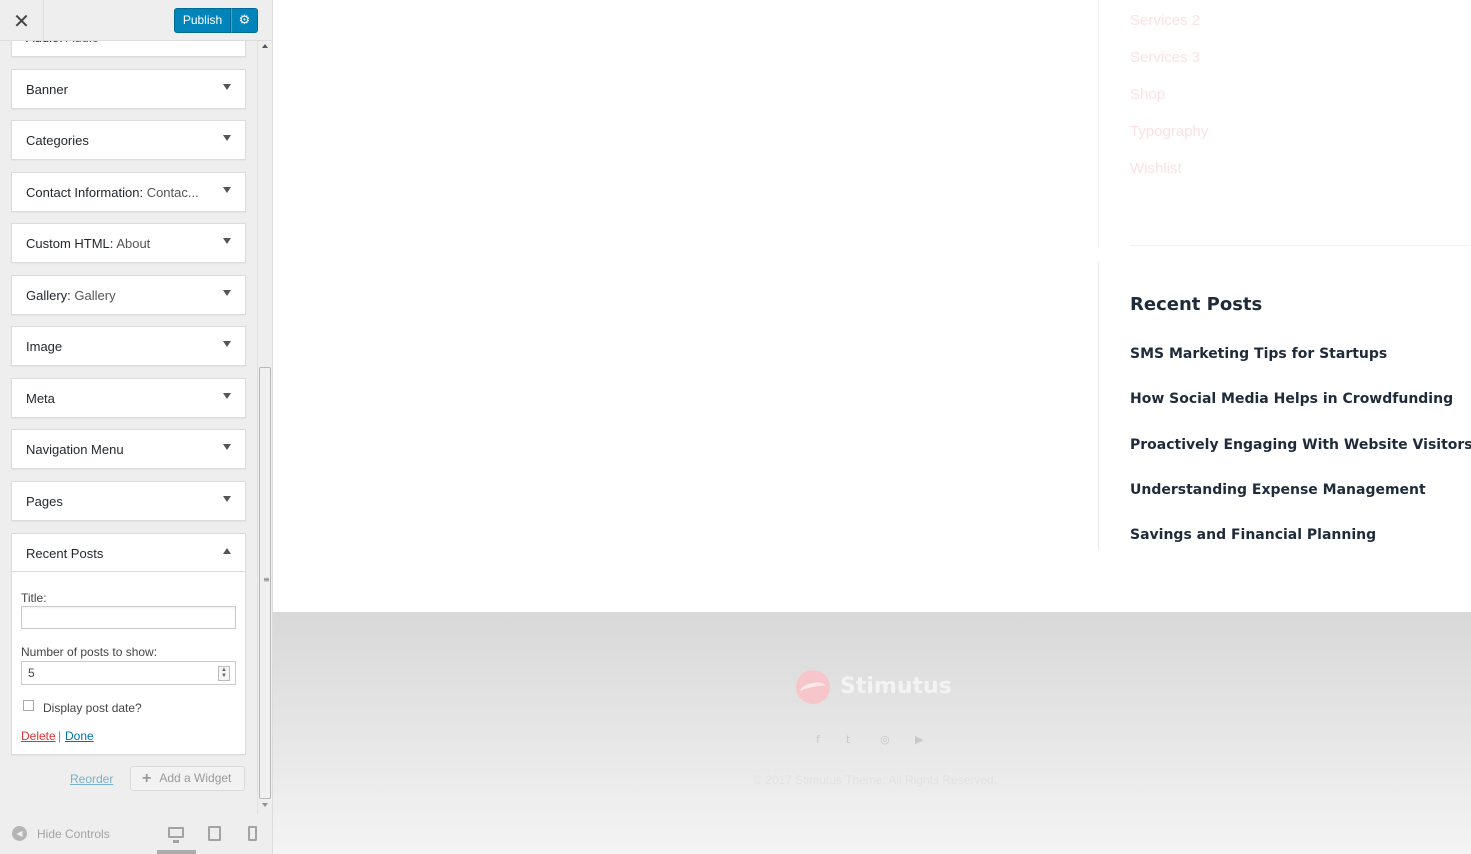 The image size is (1471, 854). Describe the element at coordinates (47, 89) in the screenshot. I see `widget-title: Banner` at that location.